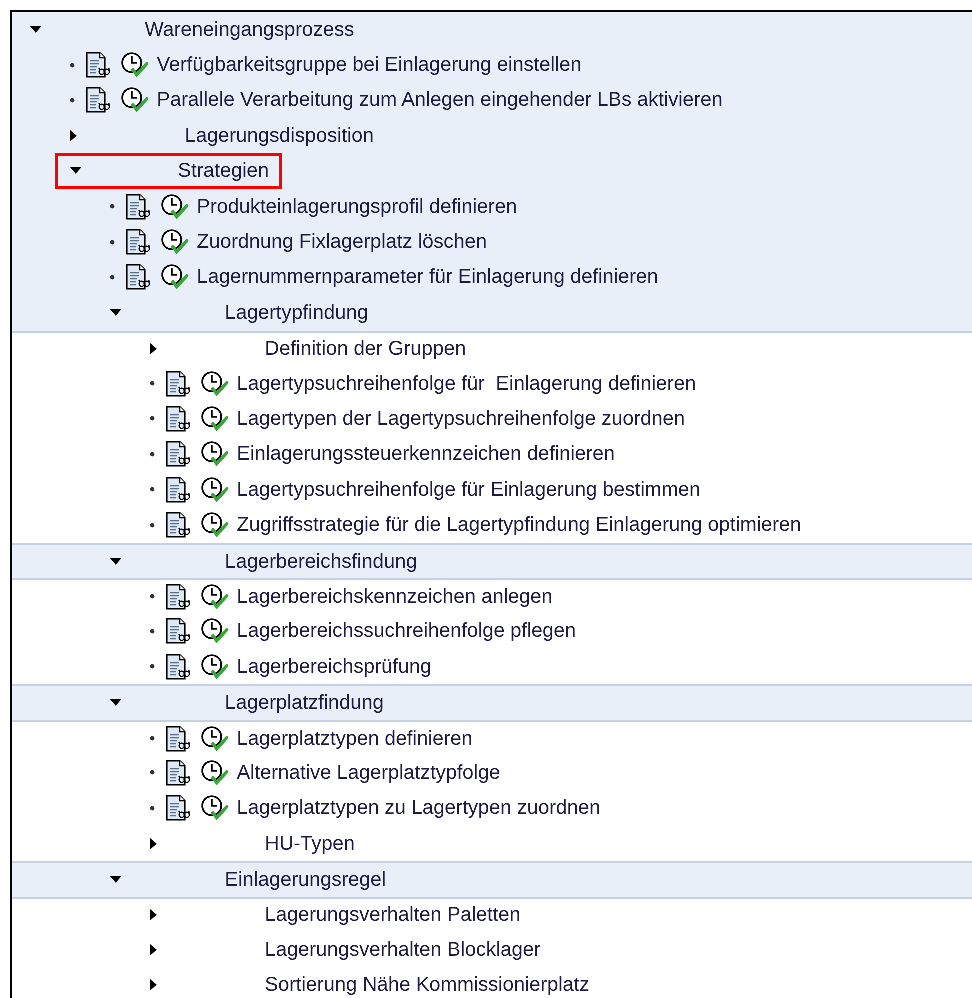  Describe the element at coordinates (466, 383) in the screenshot. I see `tree-node-label: Lagertypsuchreihenfolge für Einlagerung definieren` at that location.